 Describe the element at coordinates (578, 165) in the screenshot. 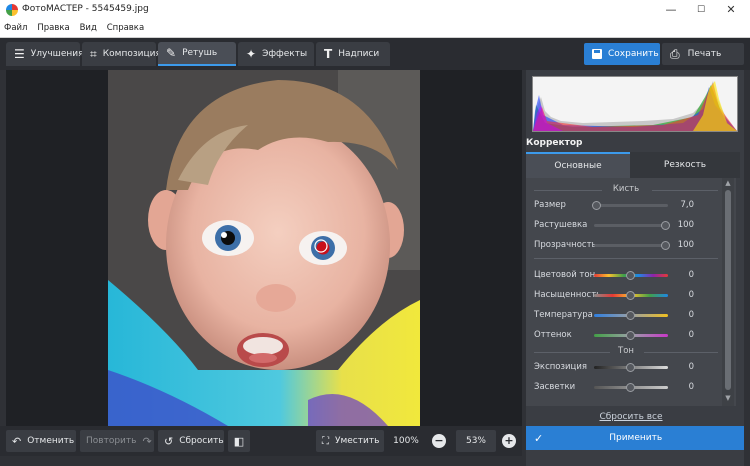

I see `tab-basic: Основные` at that location.